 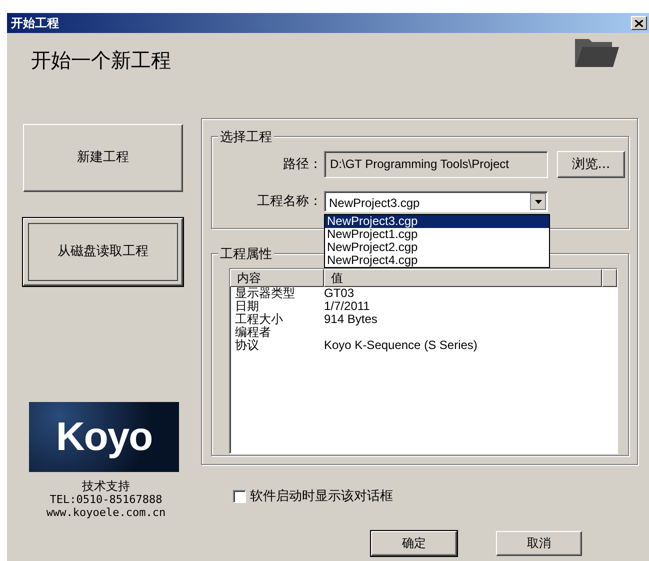 I want to click on property-value: 914 Bytes, so click(x=351, y=319).